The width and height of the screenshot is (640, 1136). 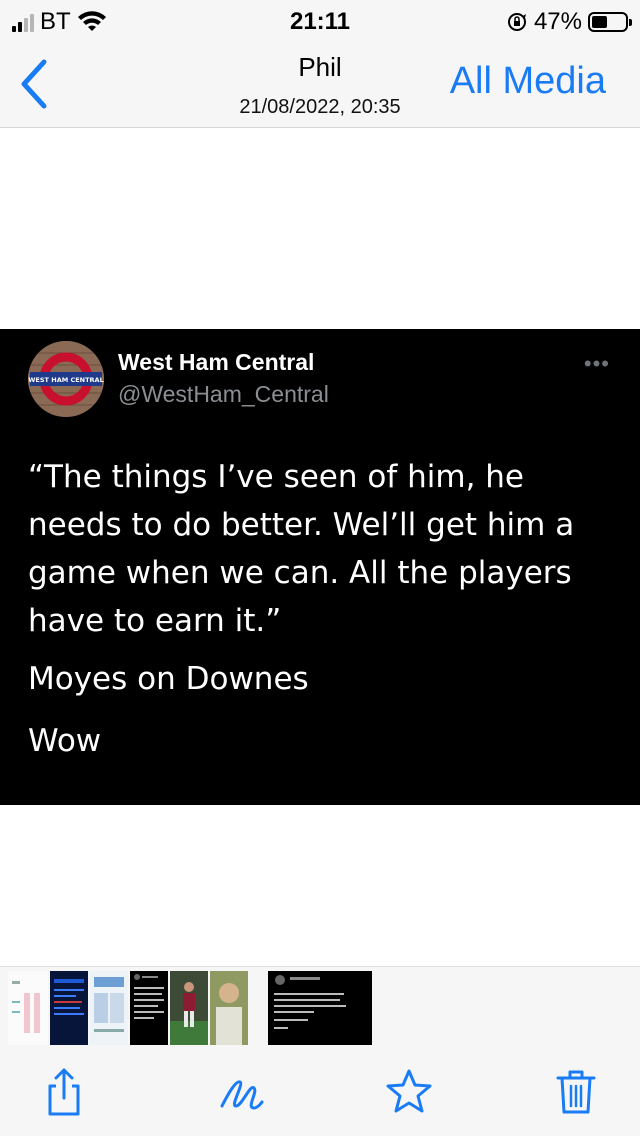 I want to click on conversation-name: Phil, so click(x=320, y=67).